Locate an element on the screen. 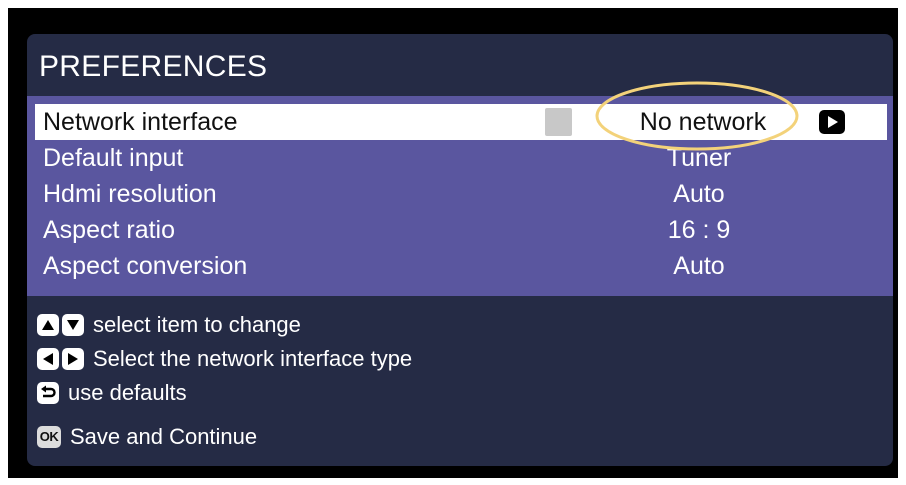 This screenshot has height=485, width=906. left-arrow-key-icon is located at coordinates (48, 359).